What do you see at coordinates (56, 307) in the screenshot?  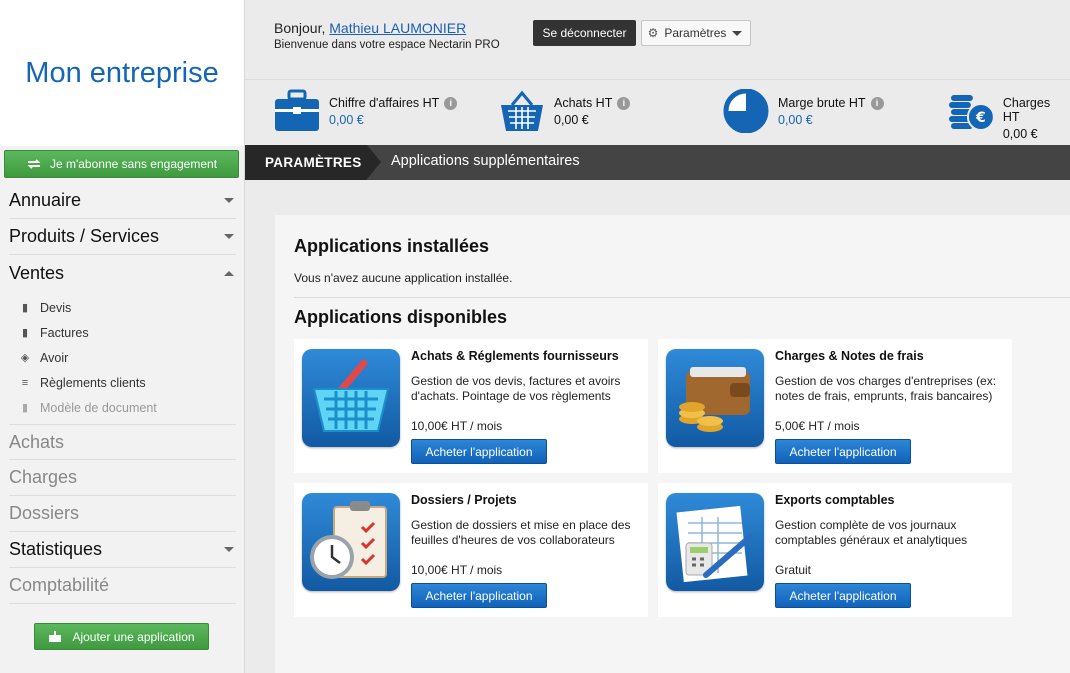 I see `submenu-label: Devis` at bounding box center [56, 307].